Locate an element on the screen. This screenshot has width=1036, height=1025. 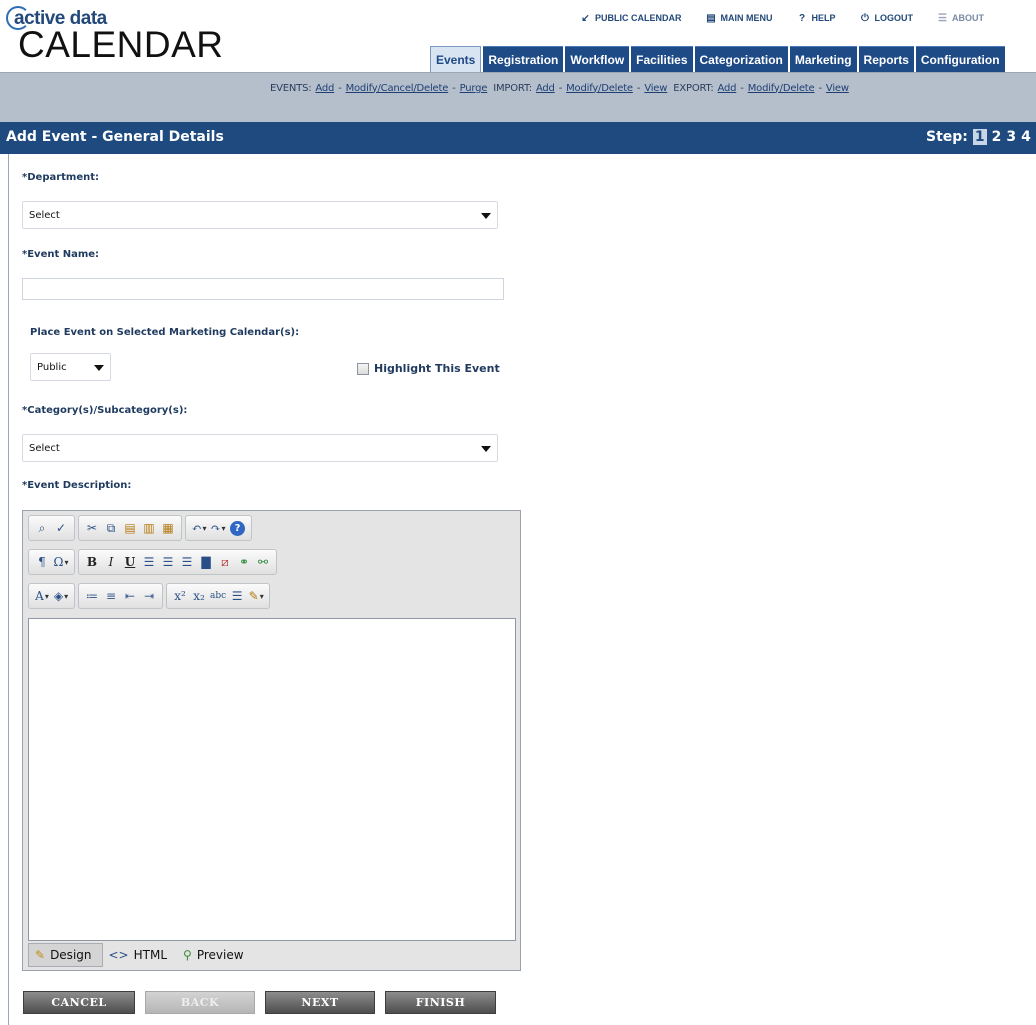
toolbar-group: ≔ ≡ ⇤ ⇥ is located at coordinates (120, 596).